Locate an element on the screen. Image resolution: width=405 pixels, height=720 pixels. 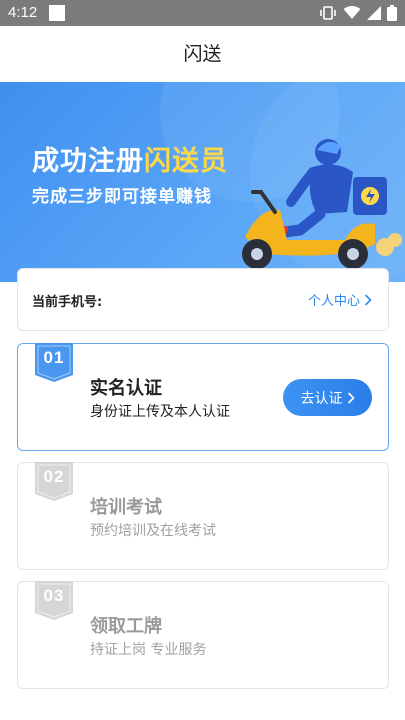
title-bar: 闪送 is located at coordinates (202, 54).